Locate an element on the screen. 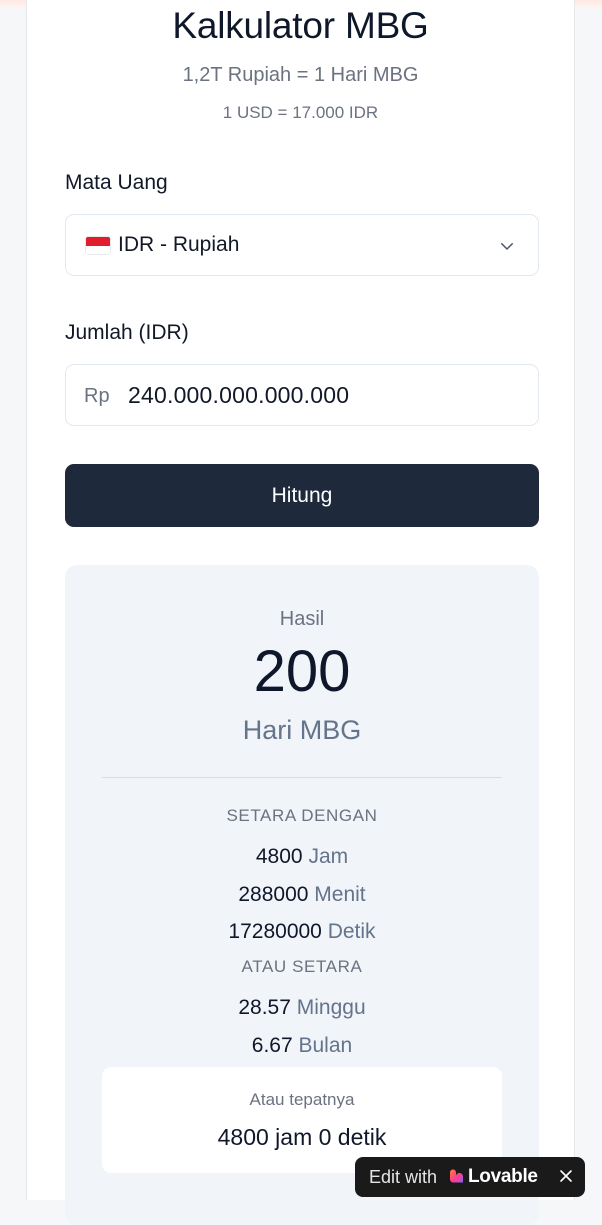 This screenshot has width=602, height=1225. page-title: Kalkulator MBG is located at coordinates (300, 25).